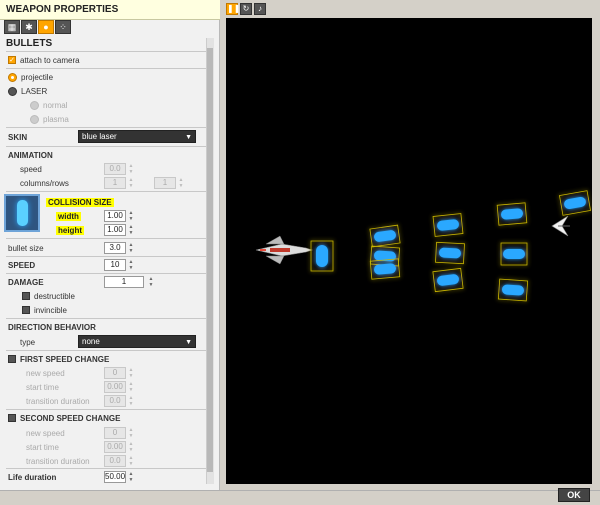 This screenshot has height=505, width=600. What do you see at coordinates (30, 155) in the screenshot?
I see `animation-label: ANIMATION` at bounding box center [30, 155].